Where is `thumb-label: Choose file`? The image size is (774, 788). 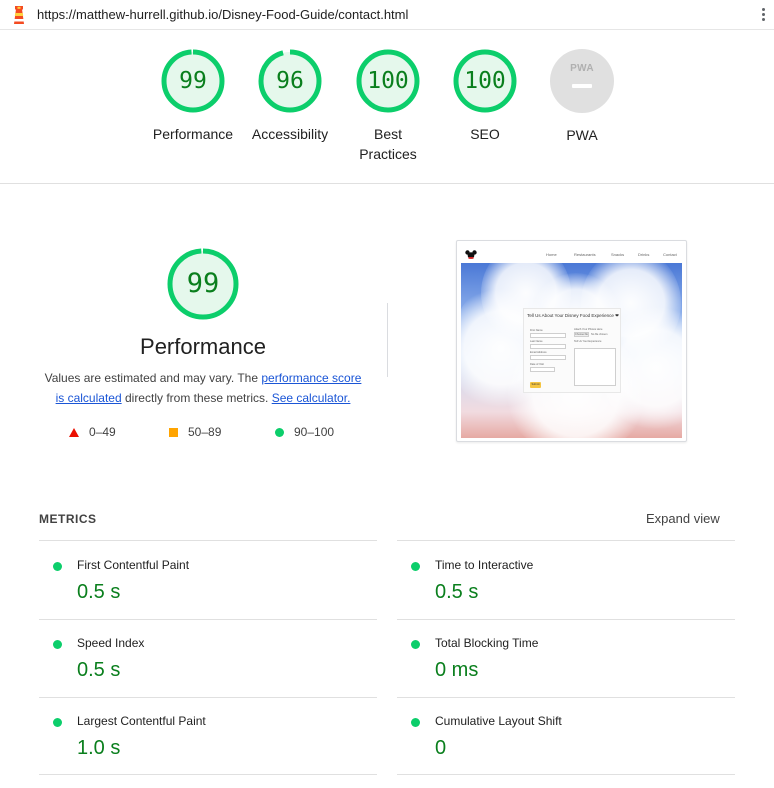
thumb-label: Choose file is located at coordinates (581, 334).